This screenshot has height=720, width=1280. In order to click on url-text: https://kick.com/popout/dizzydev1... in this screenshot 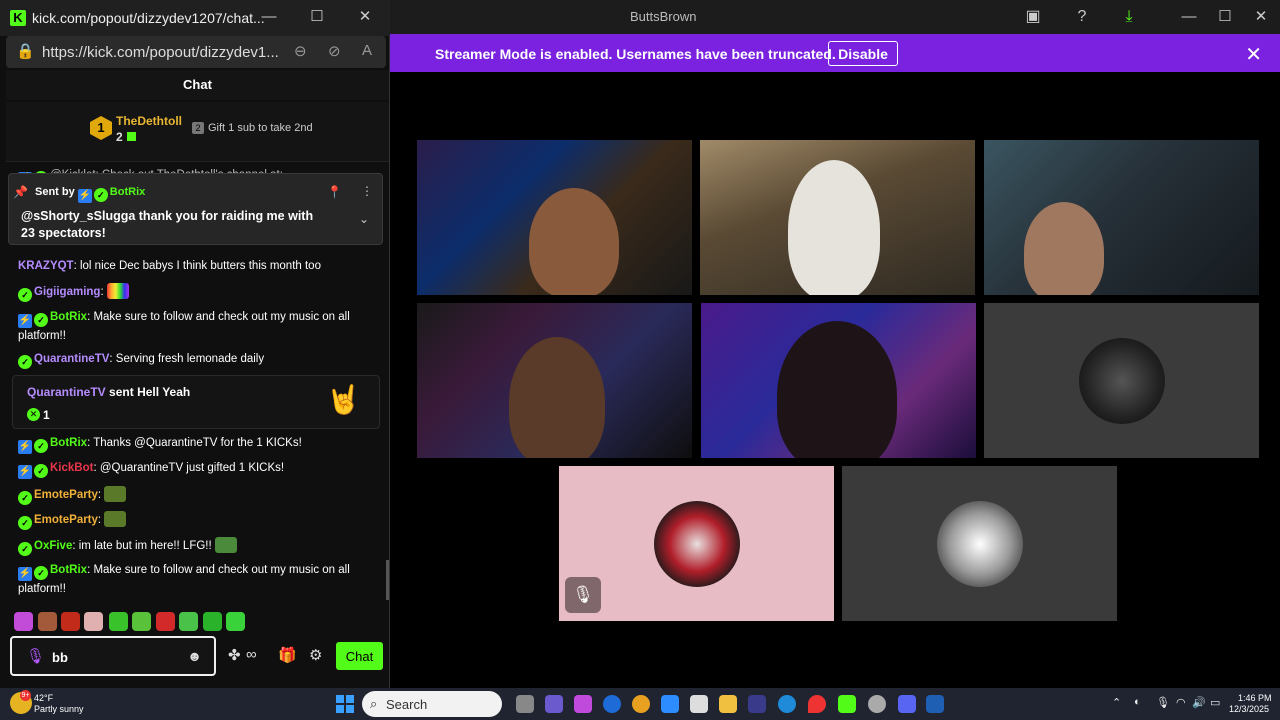, I will do `click(160, 52)`.